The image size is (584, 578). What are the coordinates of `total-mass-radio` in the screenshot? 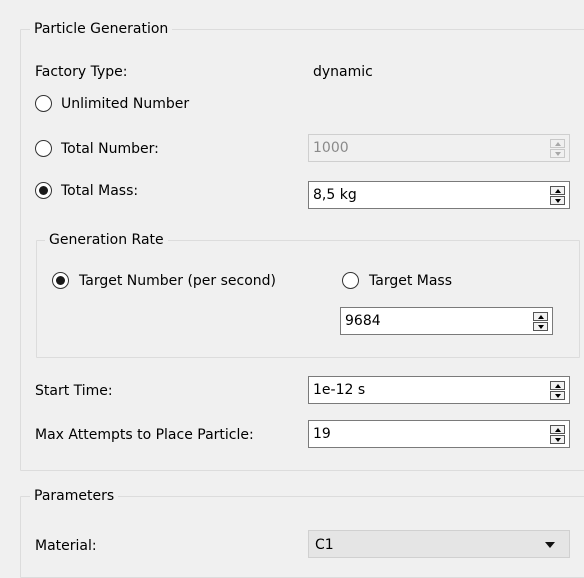 It's located at (43, 190).